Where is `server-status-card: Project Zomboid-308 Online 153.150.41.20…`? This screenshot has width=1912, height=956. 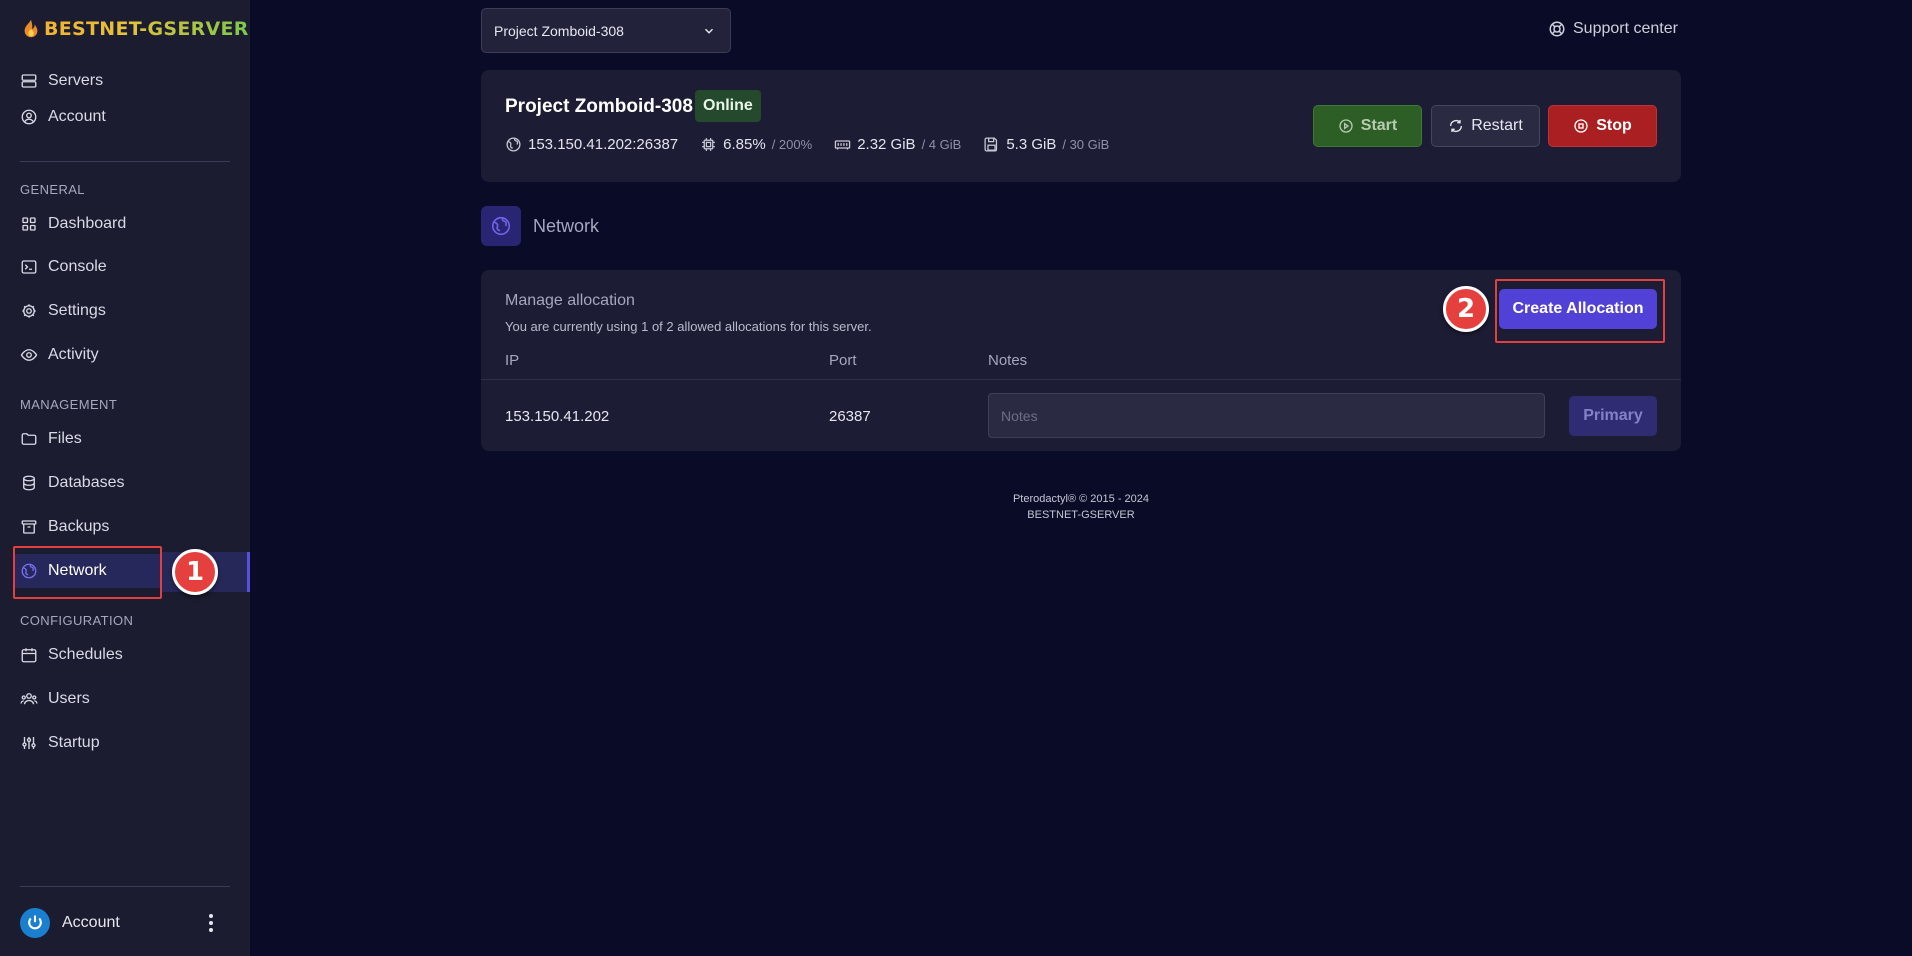
server-status-card: Project Zomboid-308 Online 153.150.41.20… is located at coordinates (1081, 126).